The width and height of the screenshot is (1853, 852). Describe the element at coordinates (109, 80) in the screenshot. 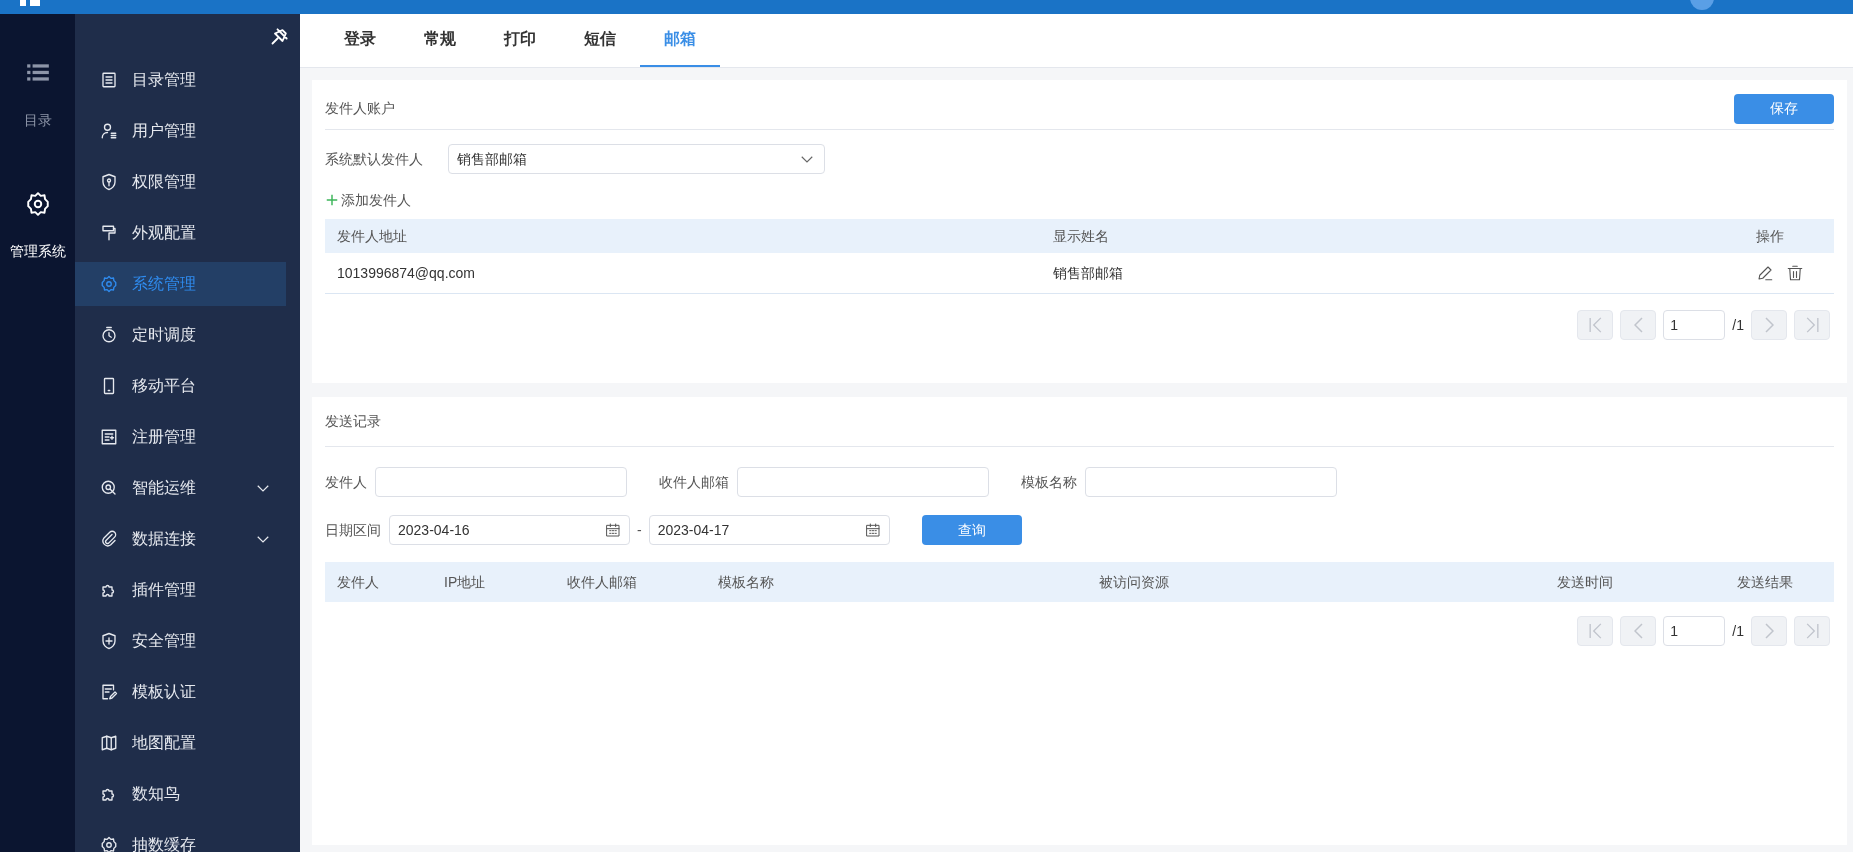

I see `book-icon` at that location.